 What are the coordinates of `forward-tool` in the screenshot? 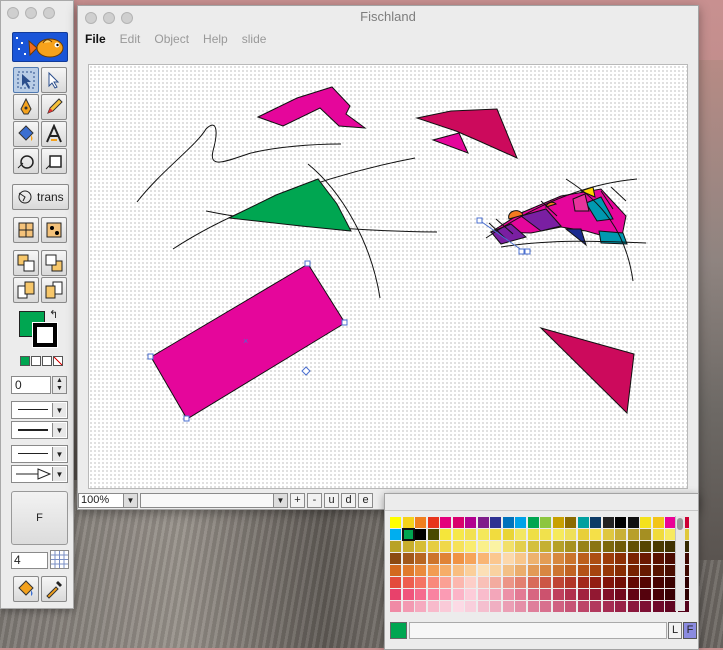 It's located at (26, 290).